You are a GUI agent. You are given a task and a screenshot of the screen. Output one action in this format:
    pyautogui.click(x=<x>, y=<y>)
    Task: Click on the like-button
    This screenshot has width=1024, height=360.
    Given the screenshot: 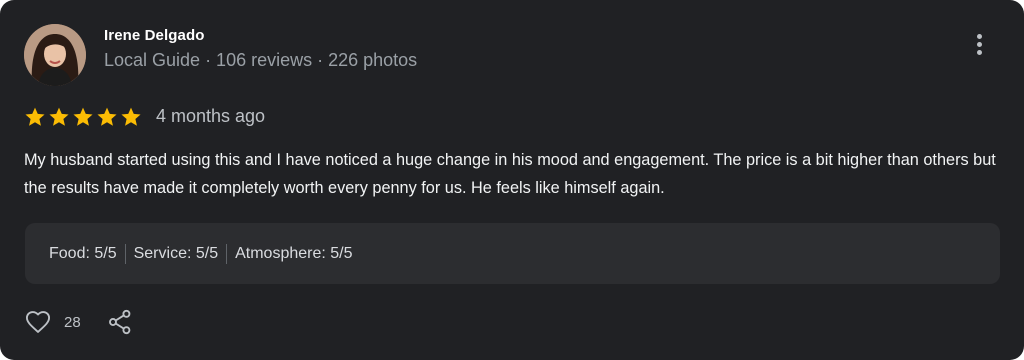 What is the action you would take?
    pyautogui.click(x=38, y=324)
    